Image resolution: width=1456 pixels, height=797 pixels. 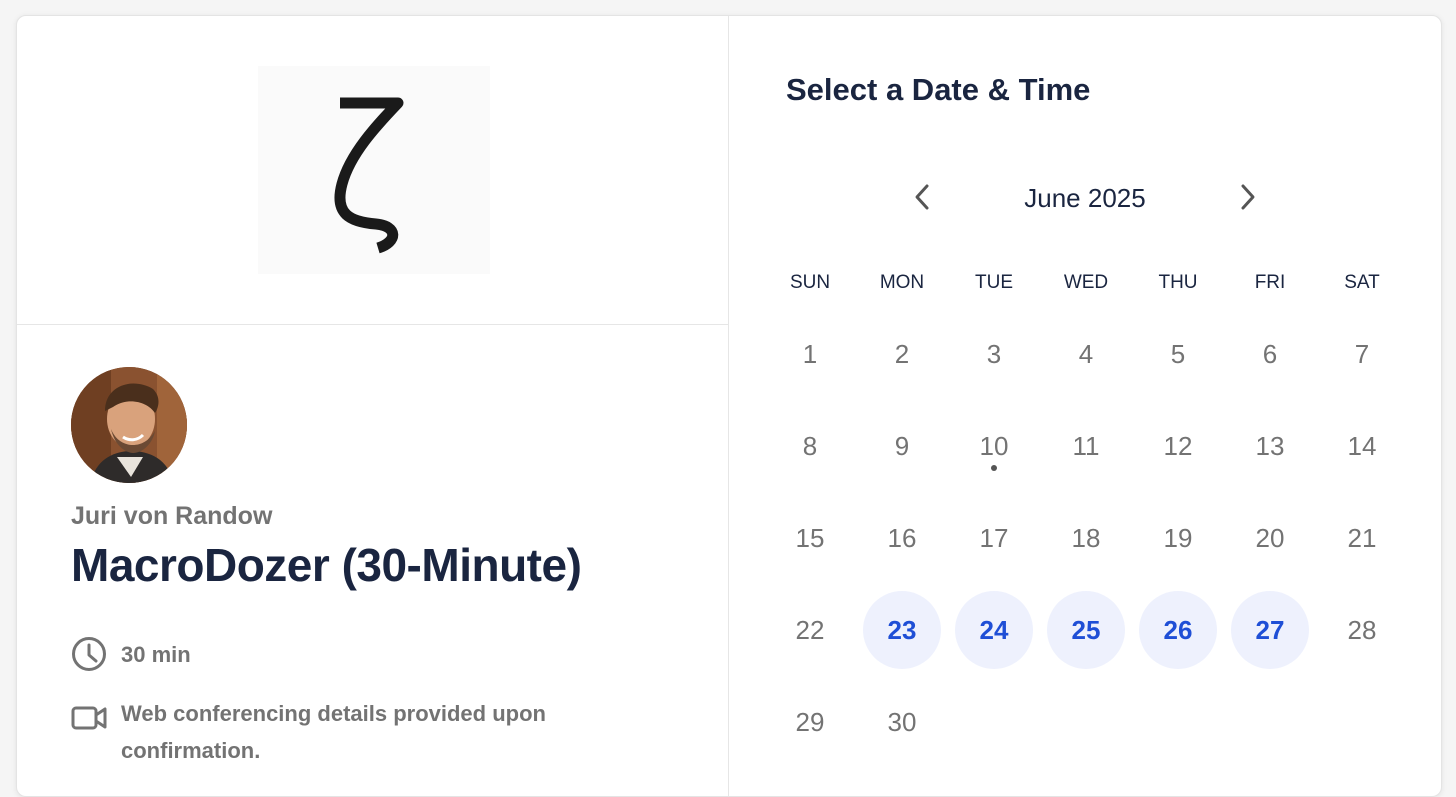 I want to click on calendar-day-8: 8, so click(x=810, y=446).